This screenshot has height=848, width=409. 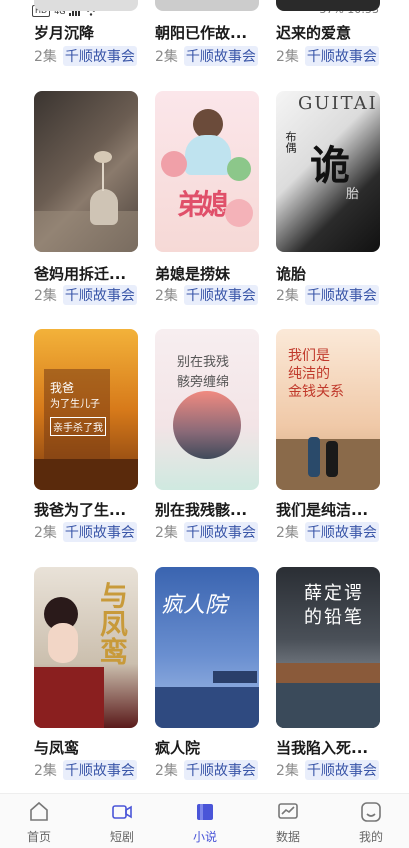 I want to click on cover-line-3: 亲手杀了我, so click(x=78, y=426).